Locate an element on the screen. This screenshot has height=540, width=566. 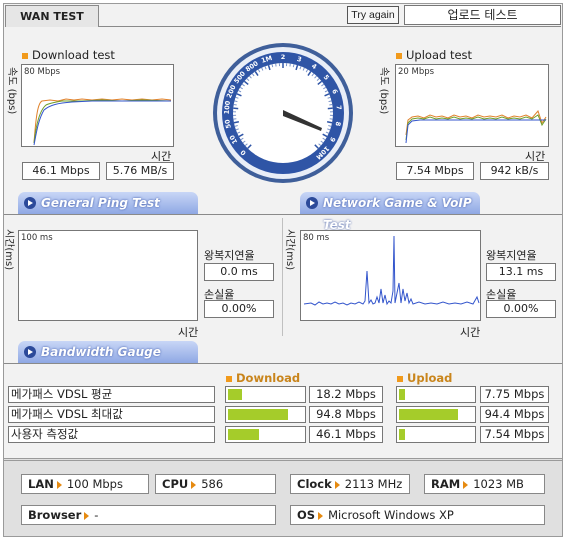
upload-ylabel: 속도 (bps) is located at coordinates (383, 91).